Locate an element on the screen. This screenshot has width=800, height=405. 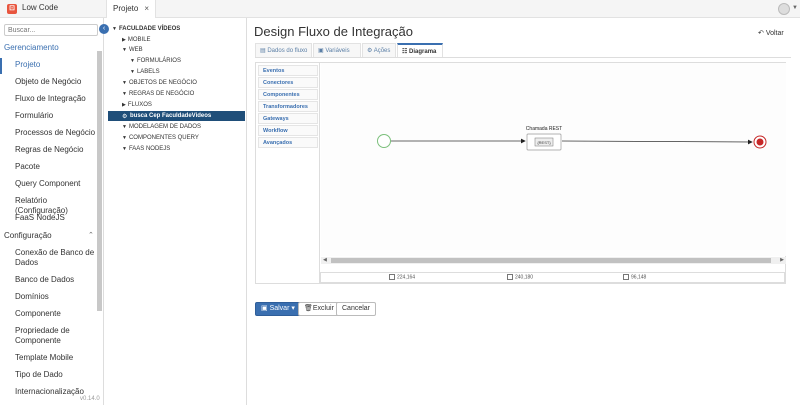
tree-node-root: ▼ FACULDADE VÍDEOS is located at coordinates (146, 29).